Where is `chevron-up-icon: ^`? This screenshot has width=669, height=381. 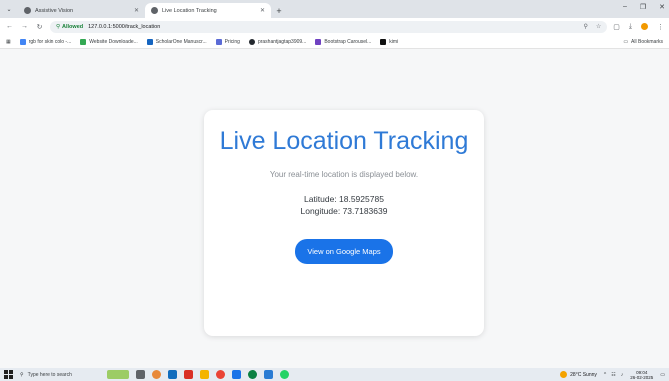 chevron-up-icon: ^ is located at coordinates (605, 375).